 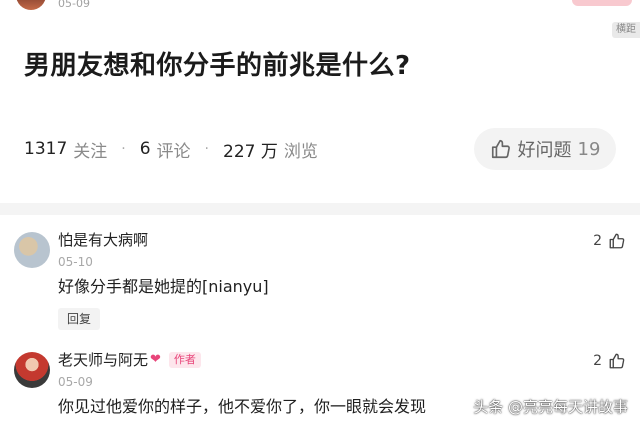 I want to click on view-label: 浏览, so click(x=300, y=151).